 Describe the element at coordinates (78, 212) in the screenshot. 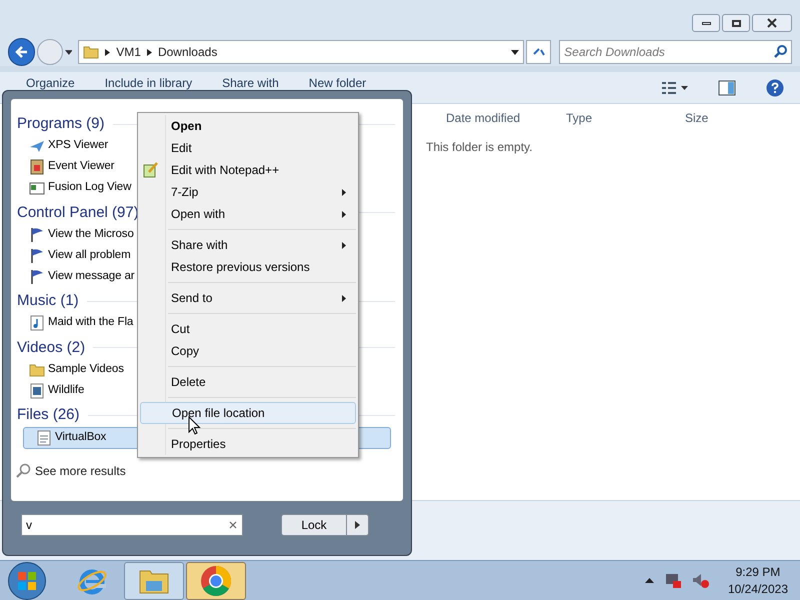

I see `group-heading: Control Panel (97)` at that location.